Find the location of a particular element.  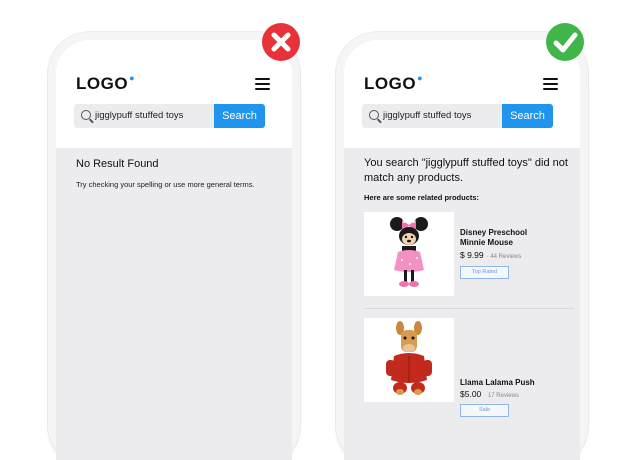

x-icon is located at coordinates (281, 42).